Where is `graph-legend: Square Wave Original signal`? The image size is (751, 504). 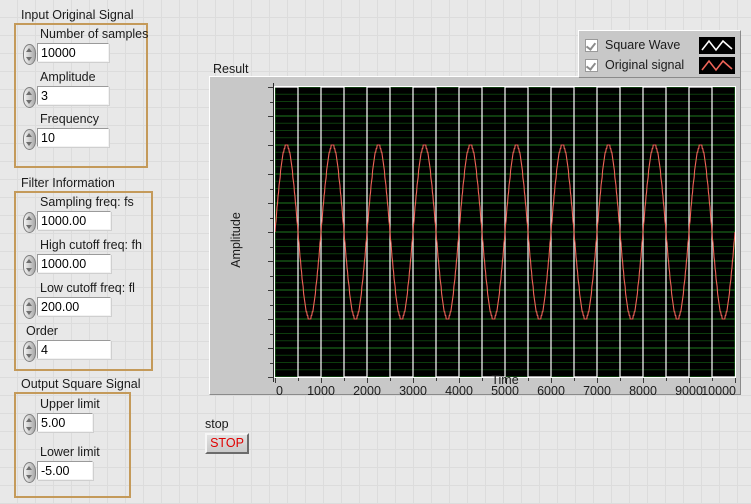
graph-legend: Square Wave Original signal is located at coordinates (659, 54).